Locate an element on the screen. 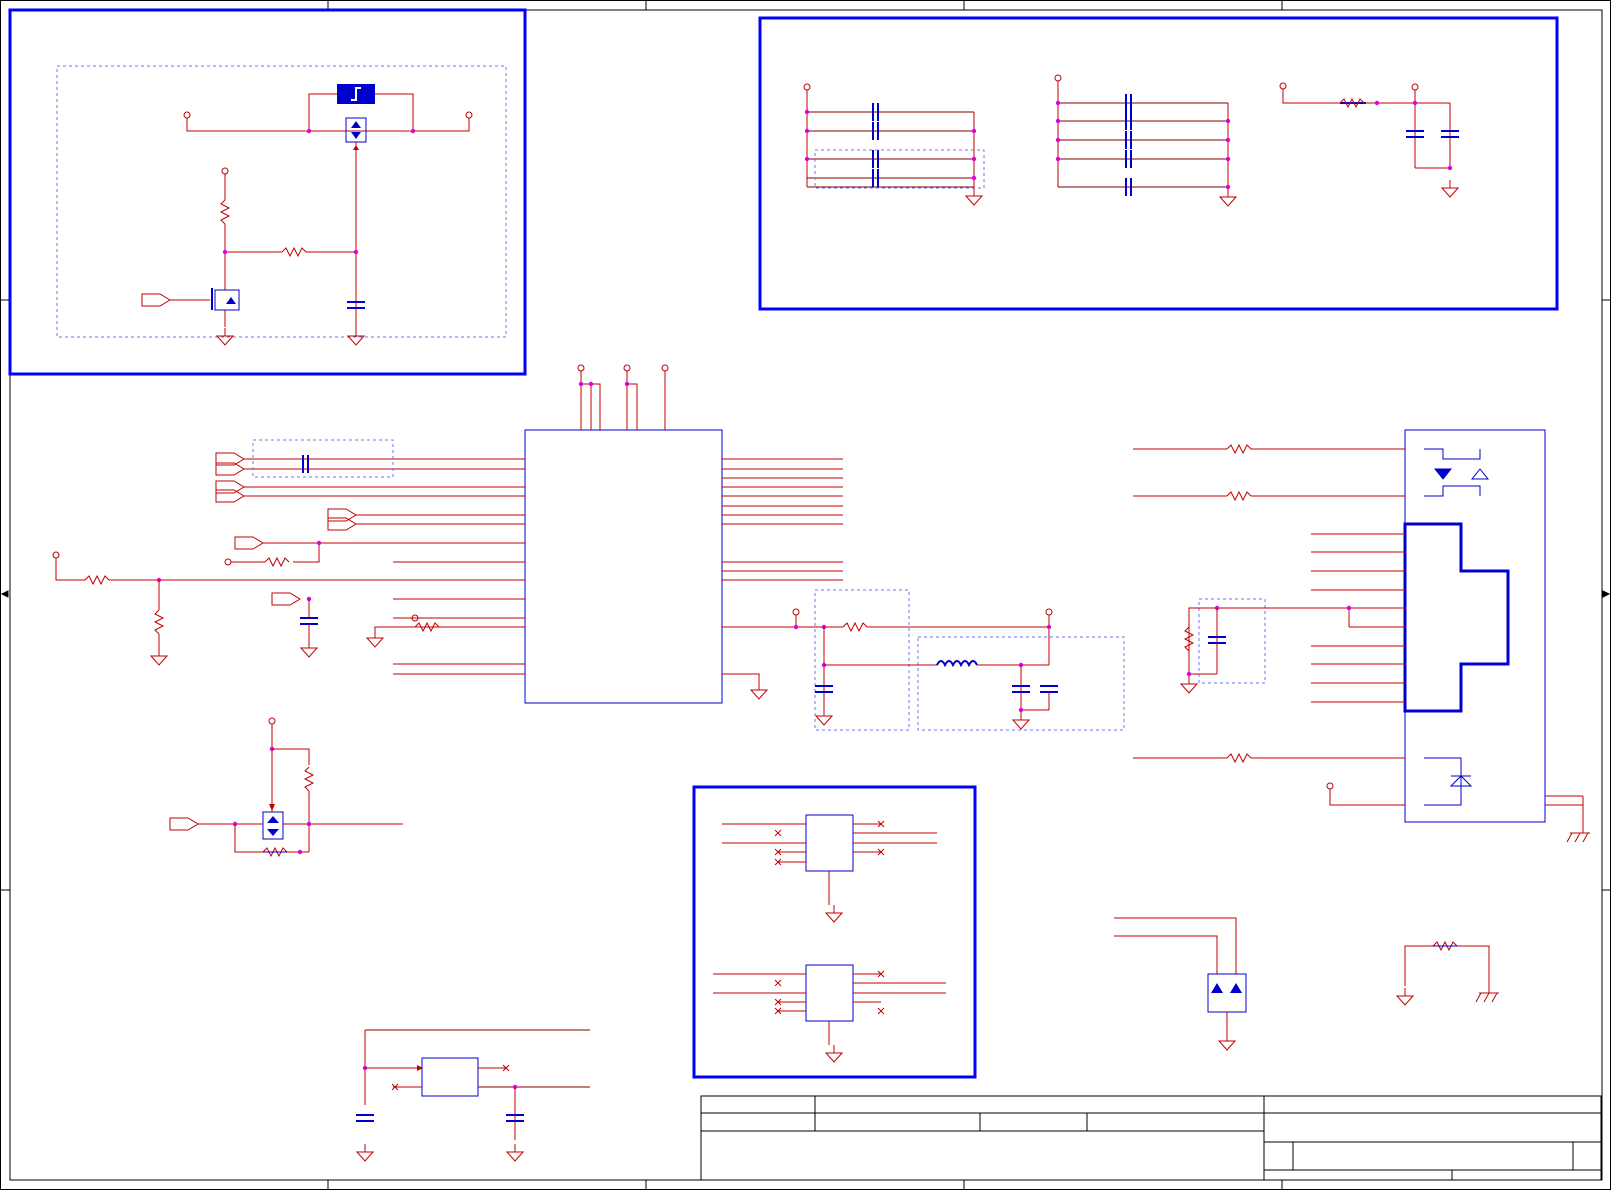  nmos-icon is located at coordinates (227, 300).